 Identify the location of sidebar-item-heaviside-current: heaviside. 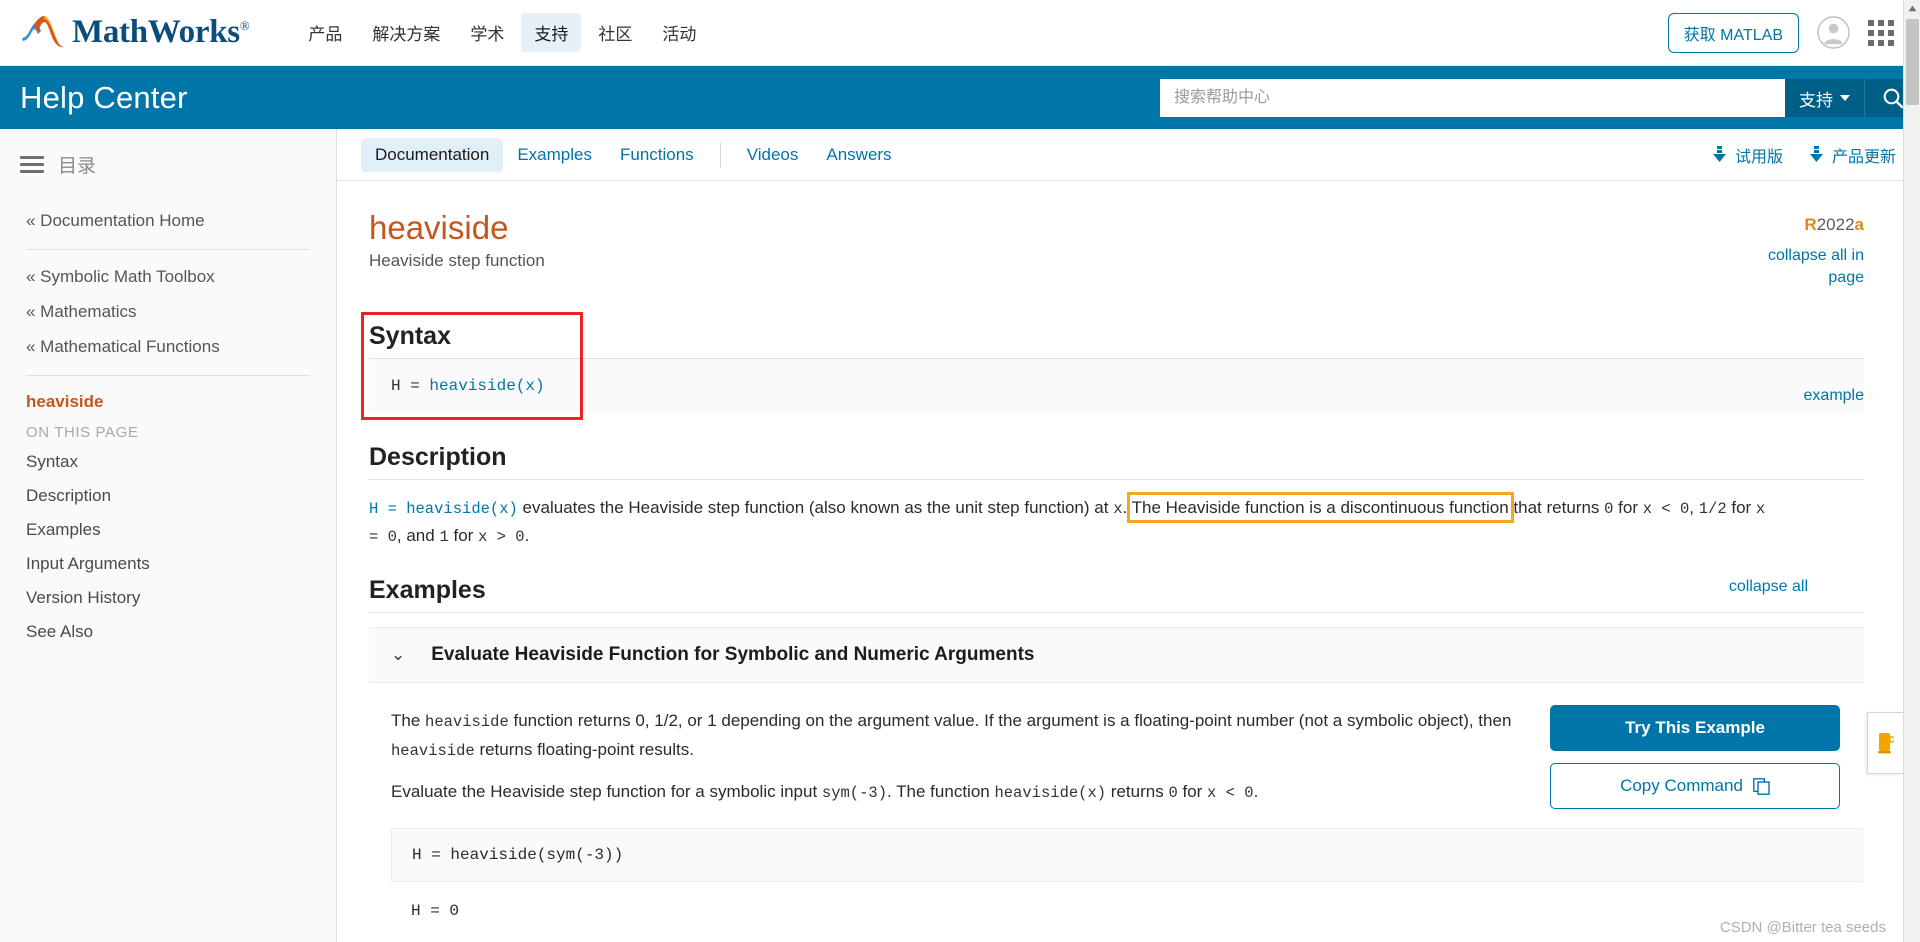
(170, 402).